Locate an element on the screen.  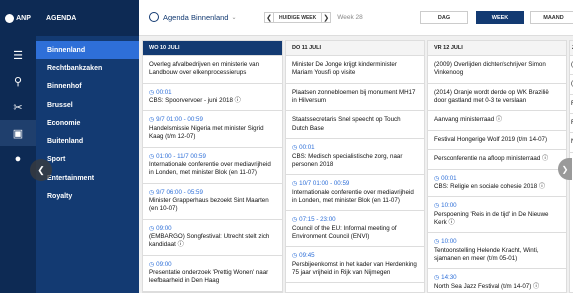
week-navigation: ❮ HUIDIGE WEEK ❯ Week 28 is located at coordinates (313, 17).